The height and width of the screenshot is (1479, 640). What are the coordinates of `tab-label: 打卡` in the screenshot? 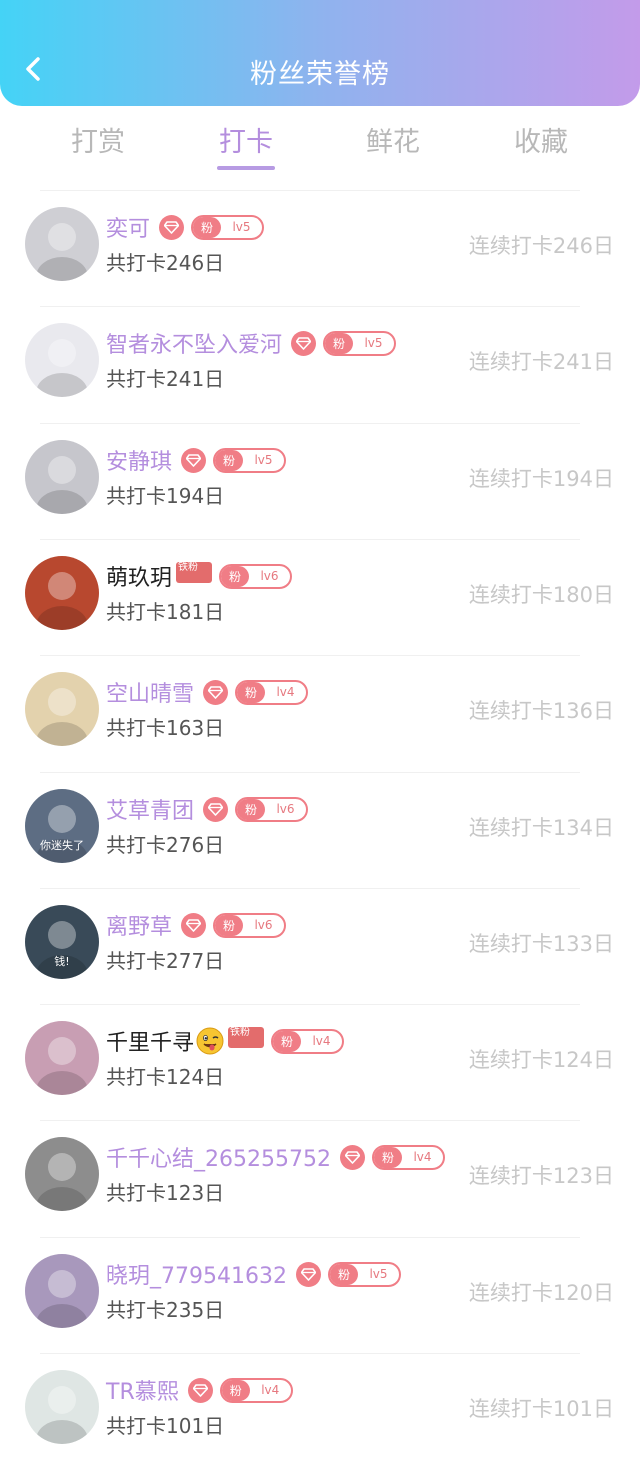 It's located at (246, 142).